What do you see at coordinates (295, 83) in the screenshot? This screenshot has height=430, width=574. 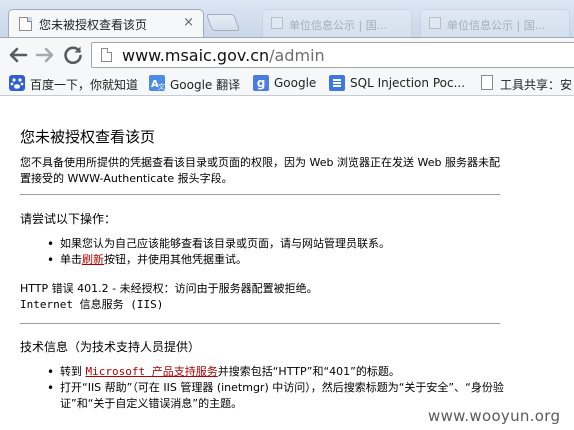 I see `bookmark-label: Google` at bounding box center [295, 83].